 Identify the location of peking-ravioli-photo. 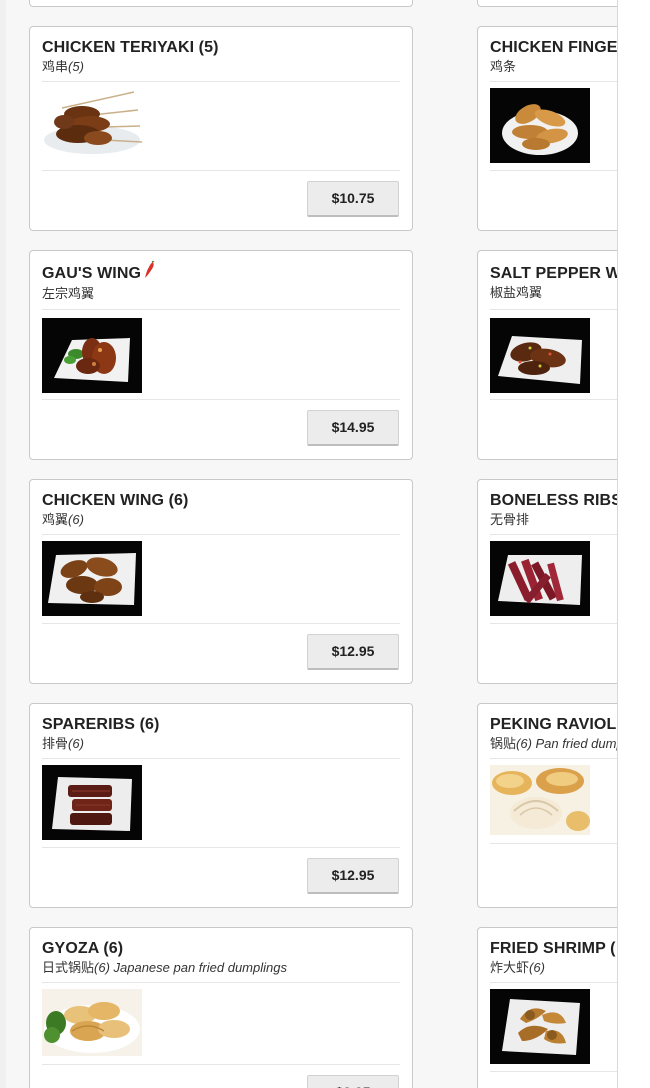
(540, 800).